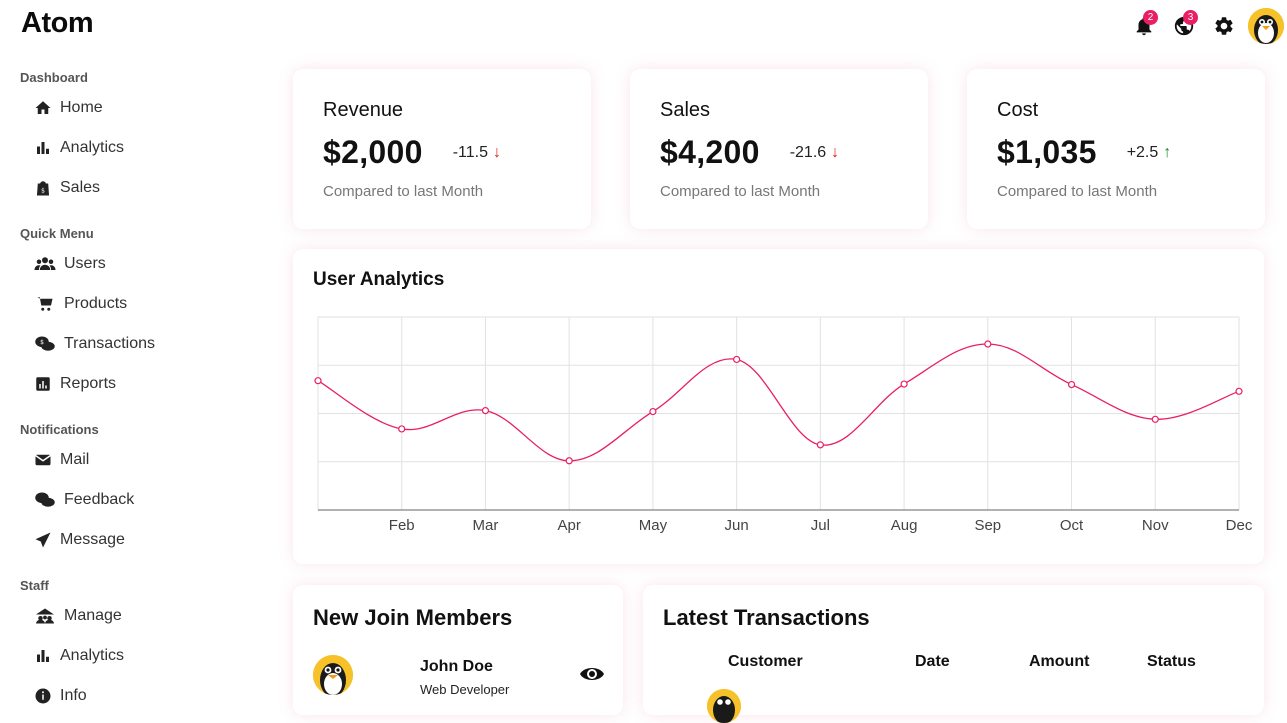 This screenshot has height=723, width=1287. What do you see at coordinates (1239, 525) in the screenshot?
I see `chart-tick-label: Dec` at bounding box center [1239, 525].